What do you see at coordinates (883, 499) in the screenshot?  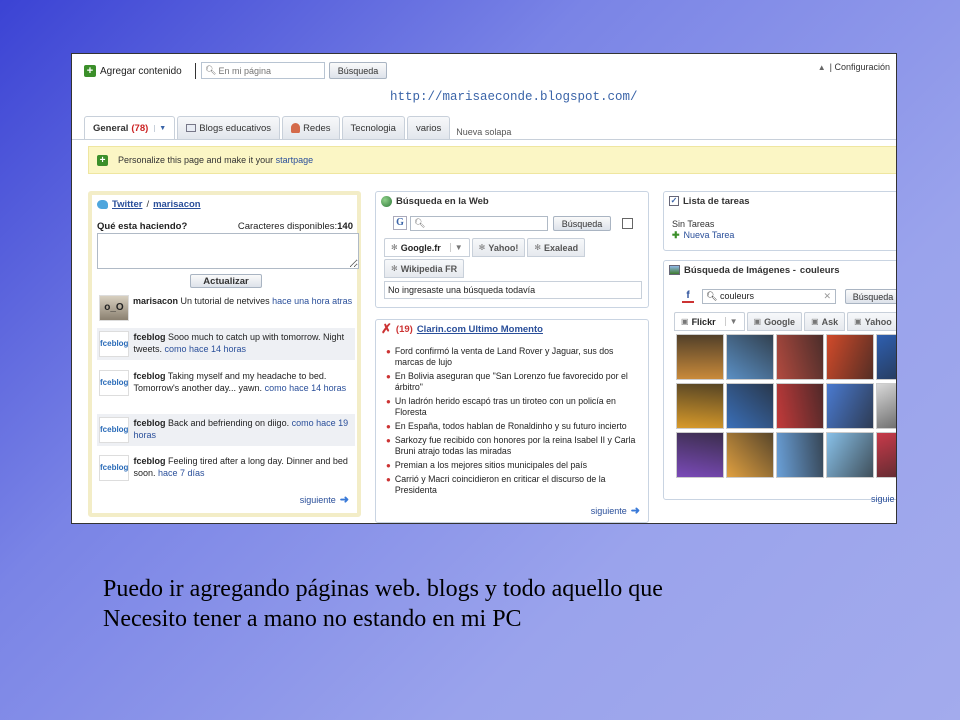 I see `images-next-link: siguie` at bounding box center [883, 499].